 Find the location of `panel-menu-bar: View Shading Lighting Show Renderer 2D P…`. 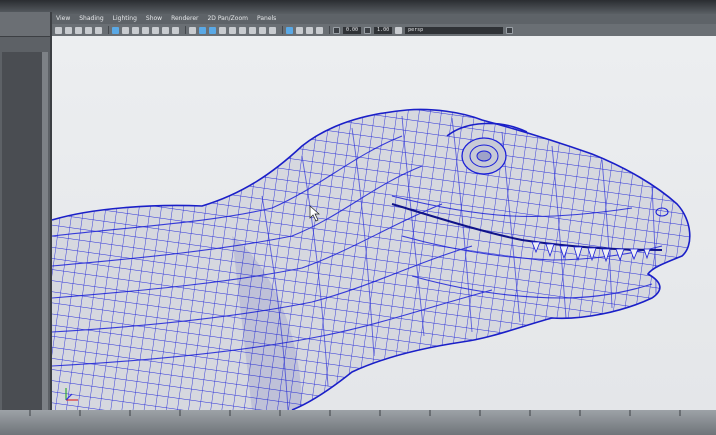

panel-menu-bar: View Shading Lighting Show Renderer 2D P… is located at coordinates (384, 19).